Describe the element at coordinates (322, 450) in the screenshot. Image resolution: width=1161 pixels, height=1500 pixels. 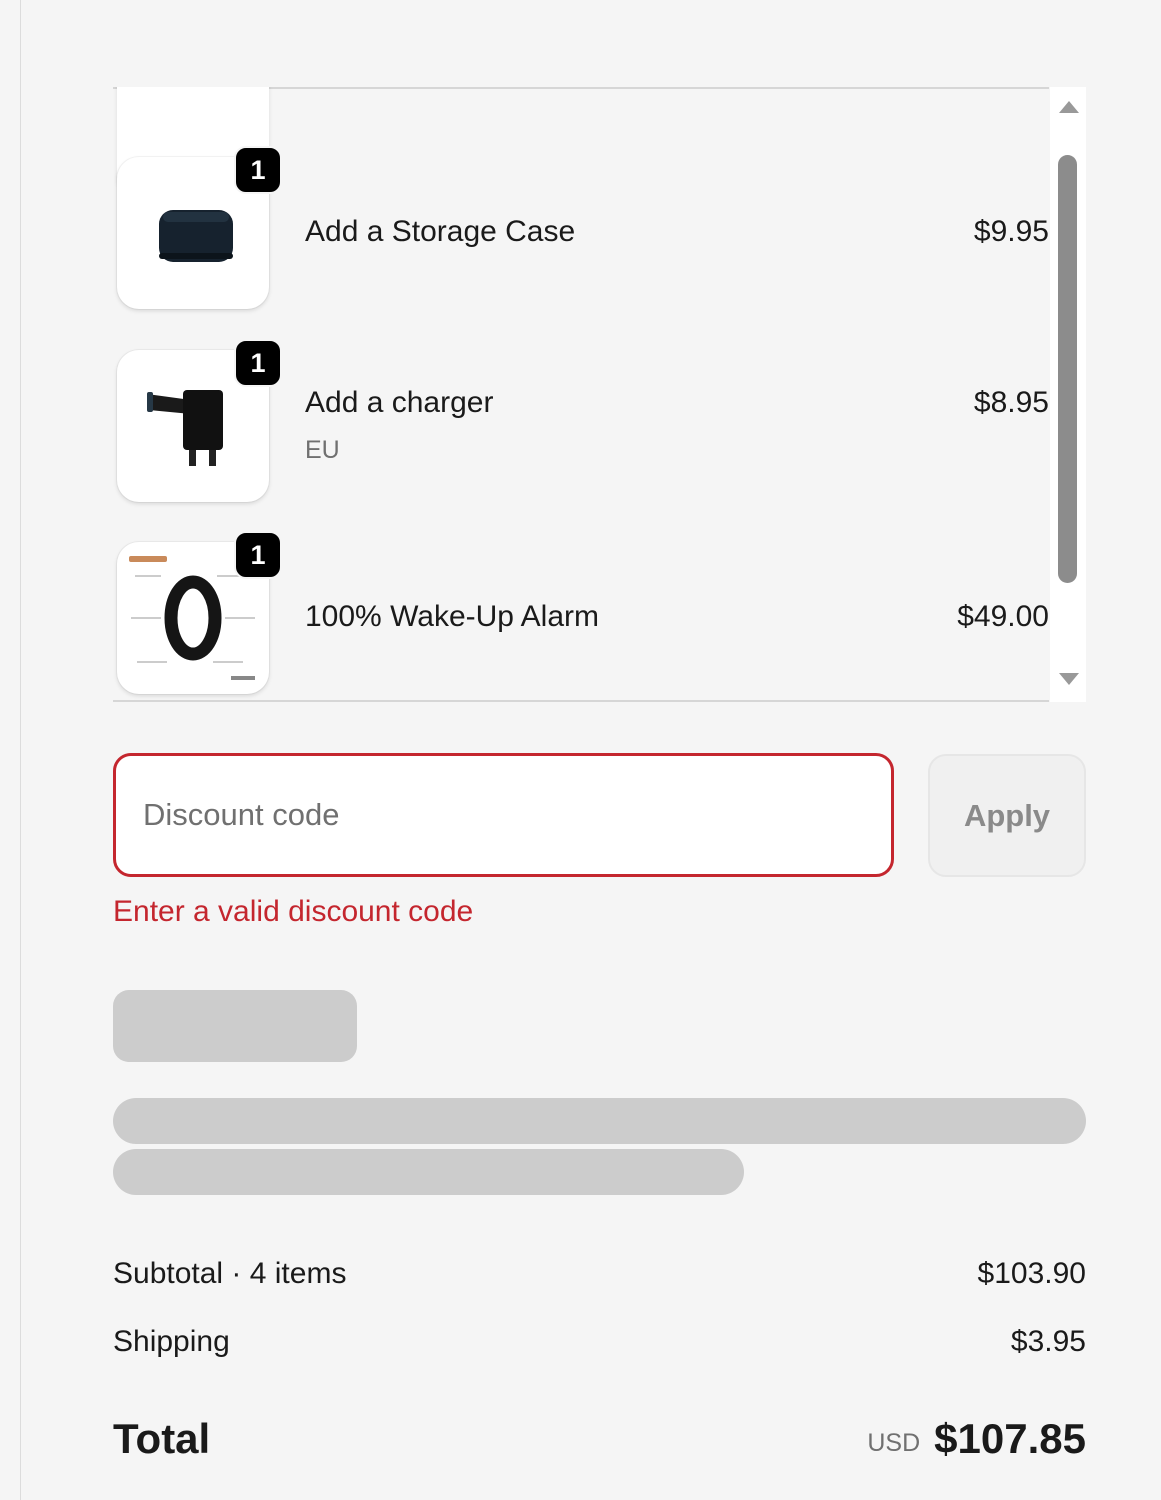
I see `item-variant: EU` at that location.